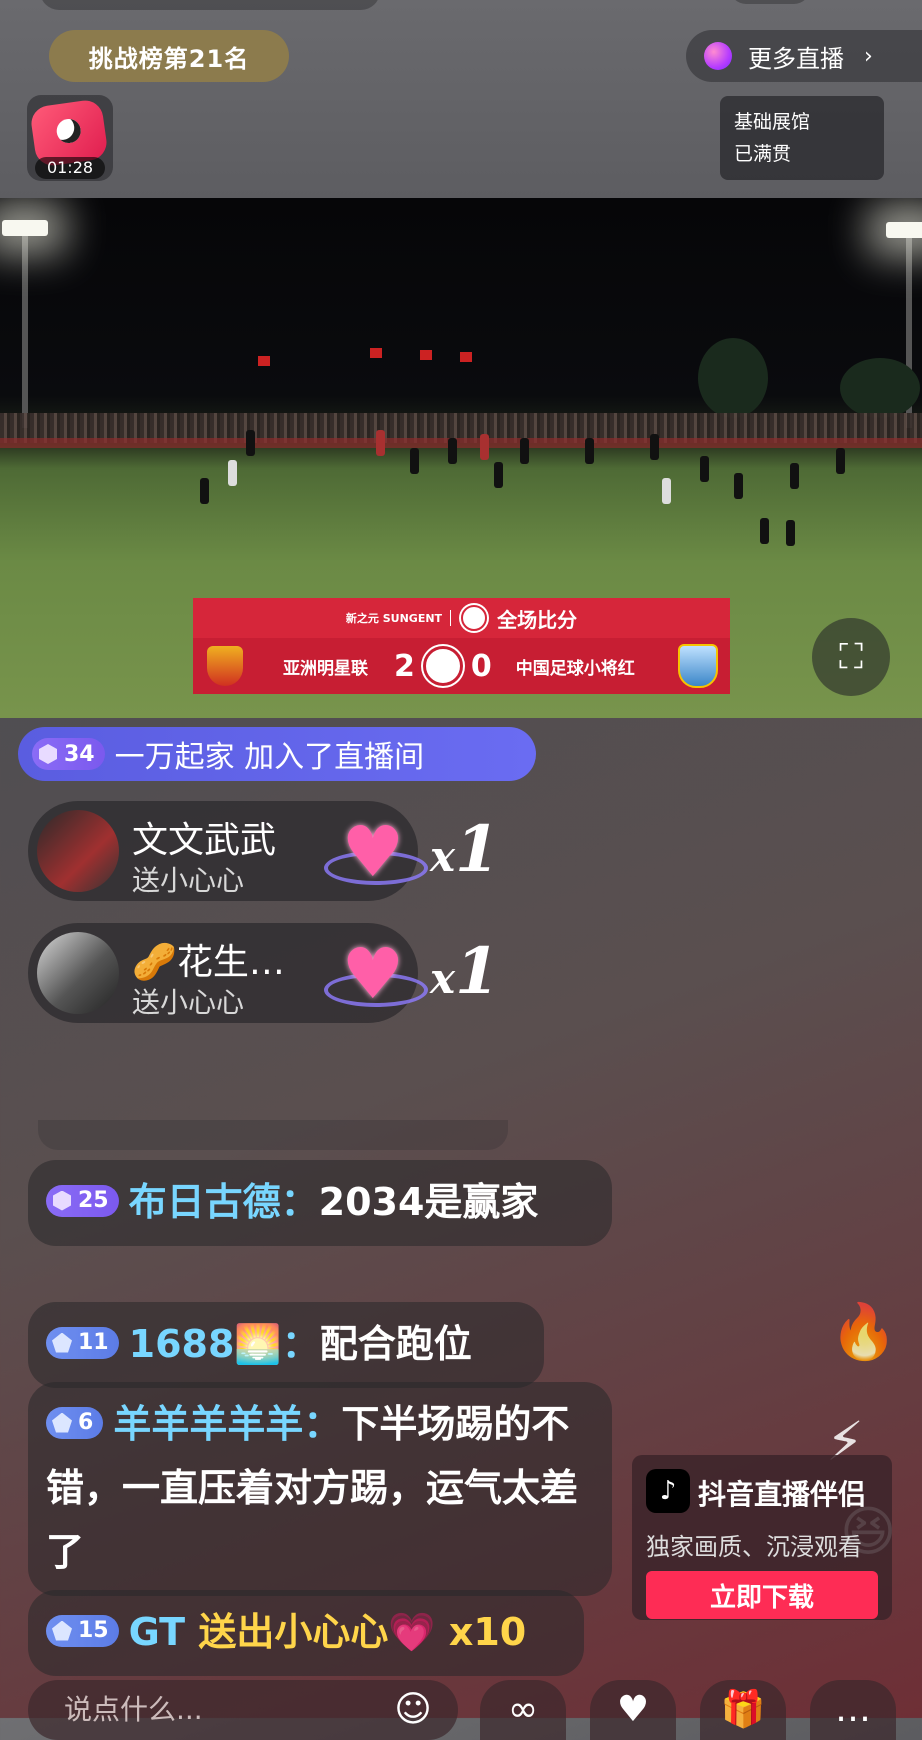 Image resolution: width=922 pixels, height=1740 pixels. I want to click on badge-panel: 基础展馆 已满贯, so click(802, 138).